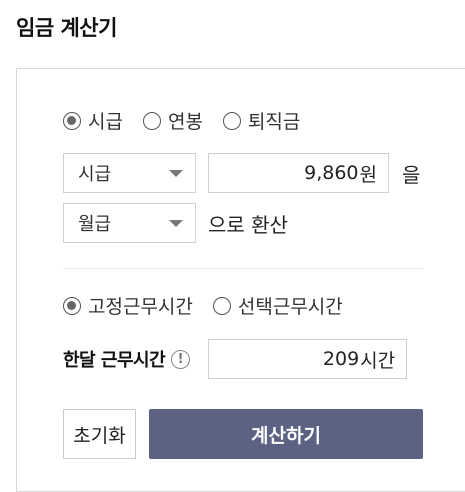 The height and width of the screenshot is (492, 465). What do you see at coordinates (129, 173) in the screenshot?
I see `source-unit-select: 시급` at bounding box center [129, 173].